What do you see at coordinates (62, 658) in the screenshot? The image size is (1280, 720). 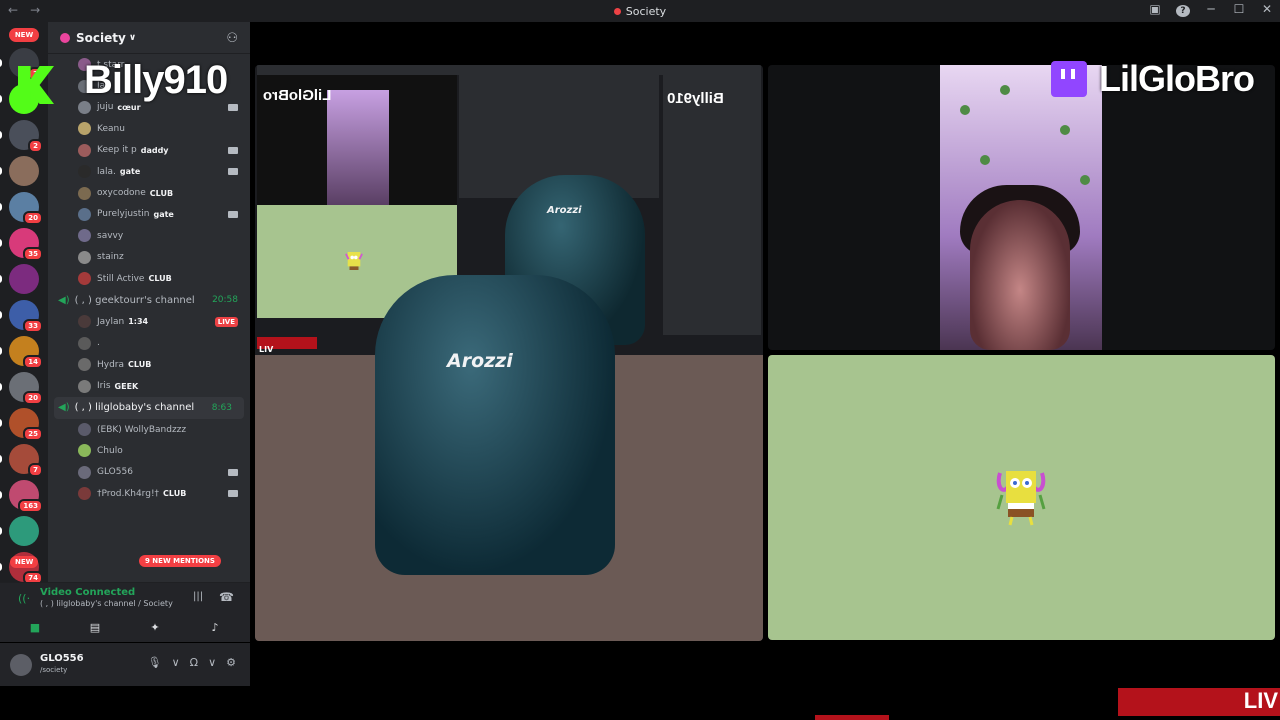 I see `username: GLO556` at bounding box center [62, 658].